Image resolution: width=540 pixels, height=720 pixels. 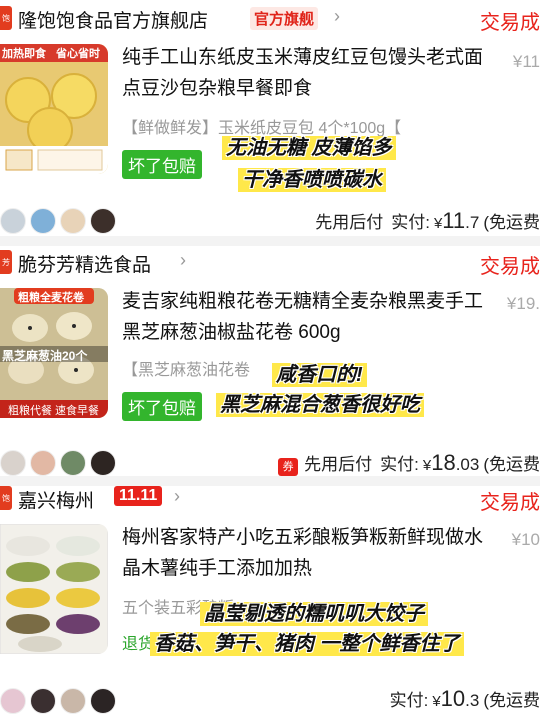 What do you see at coordinates (138, 496) in the screenshot?
I see `double-eleven-tag: 11.11` at bounding box center [138, 496].